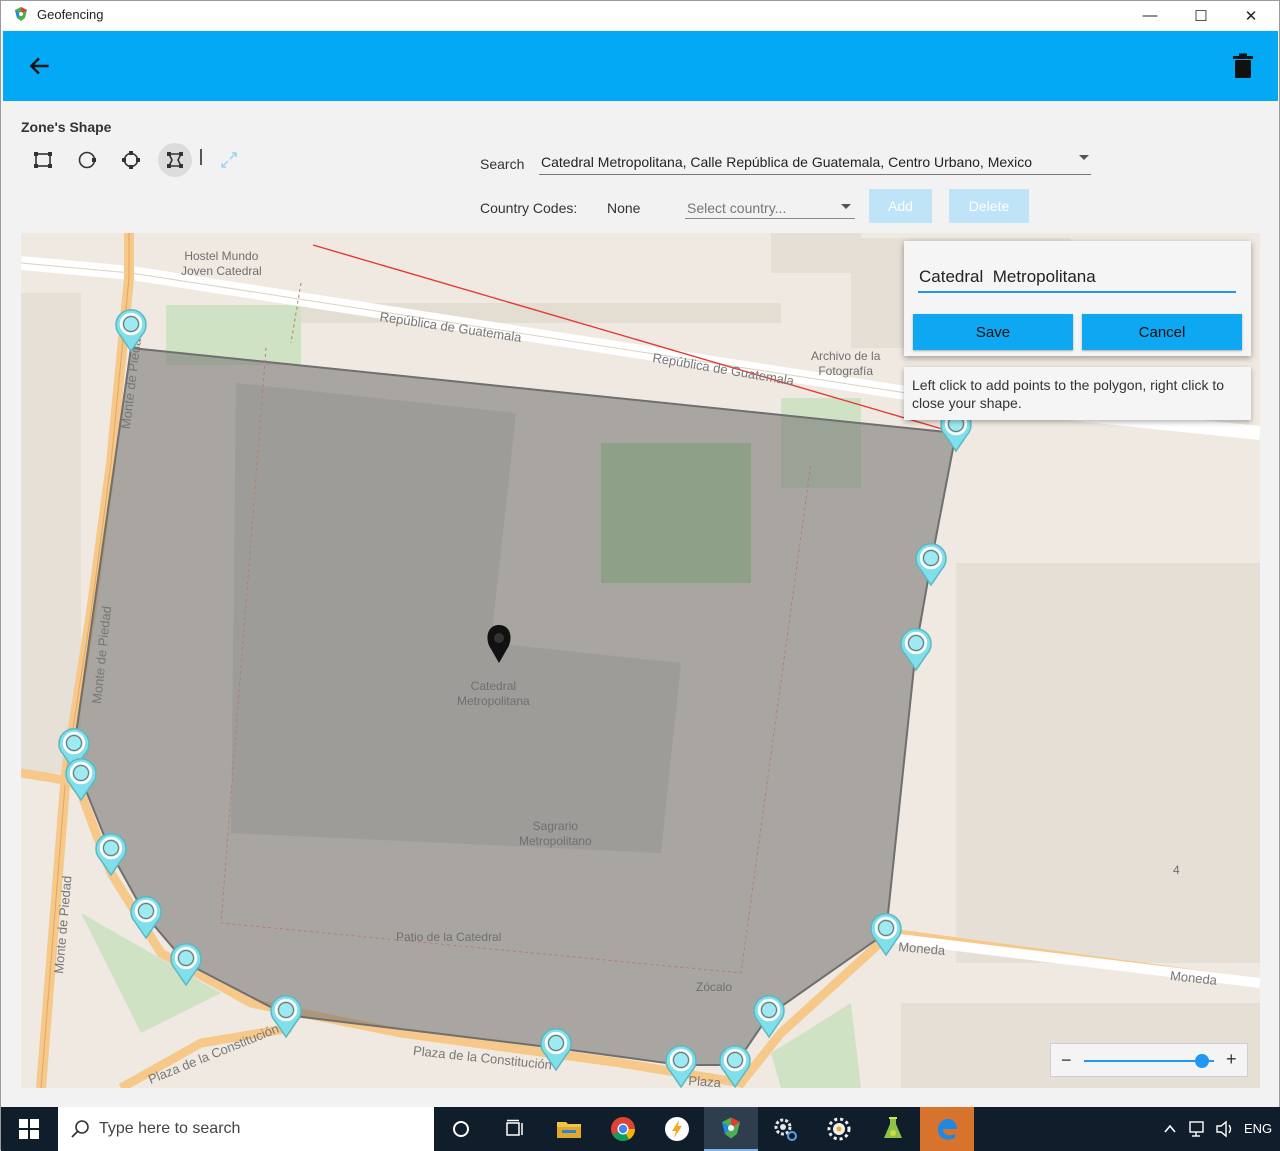 This screenshot has height=1151, width=1280. I want to click on search-icon, so click(80, 1129).